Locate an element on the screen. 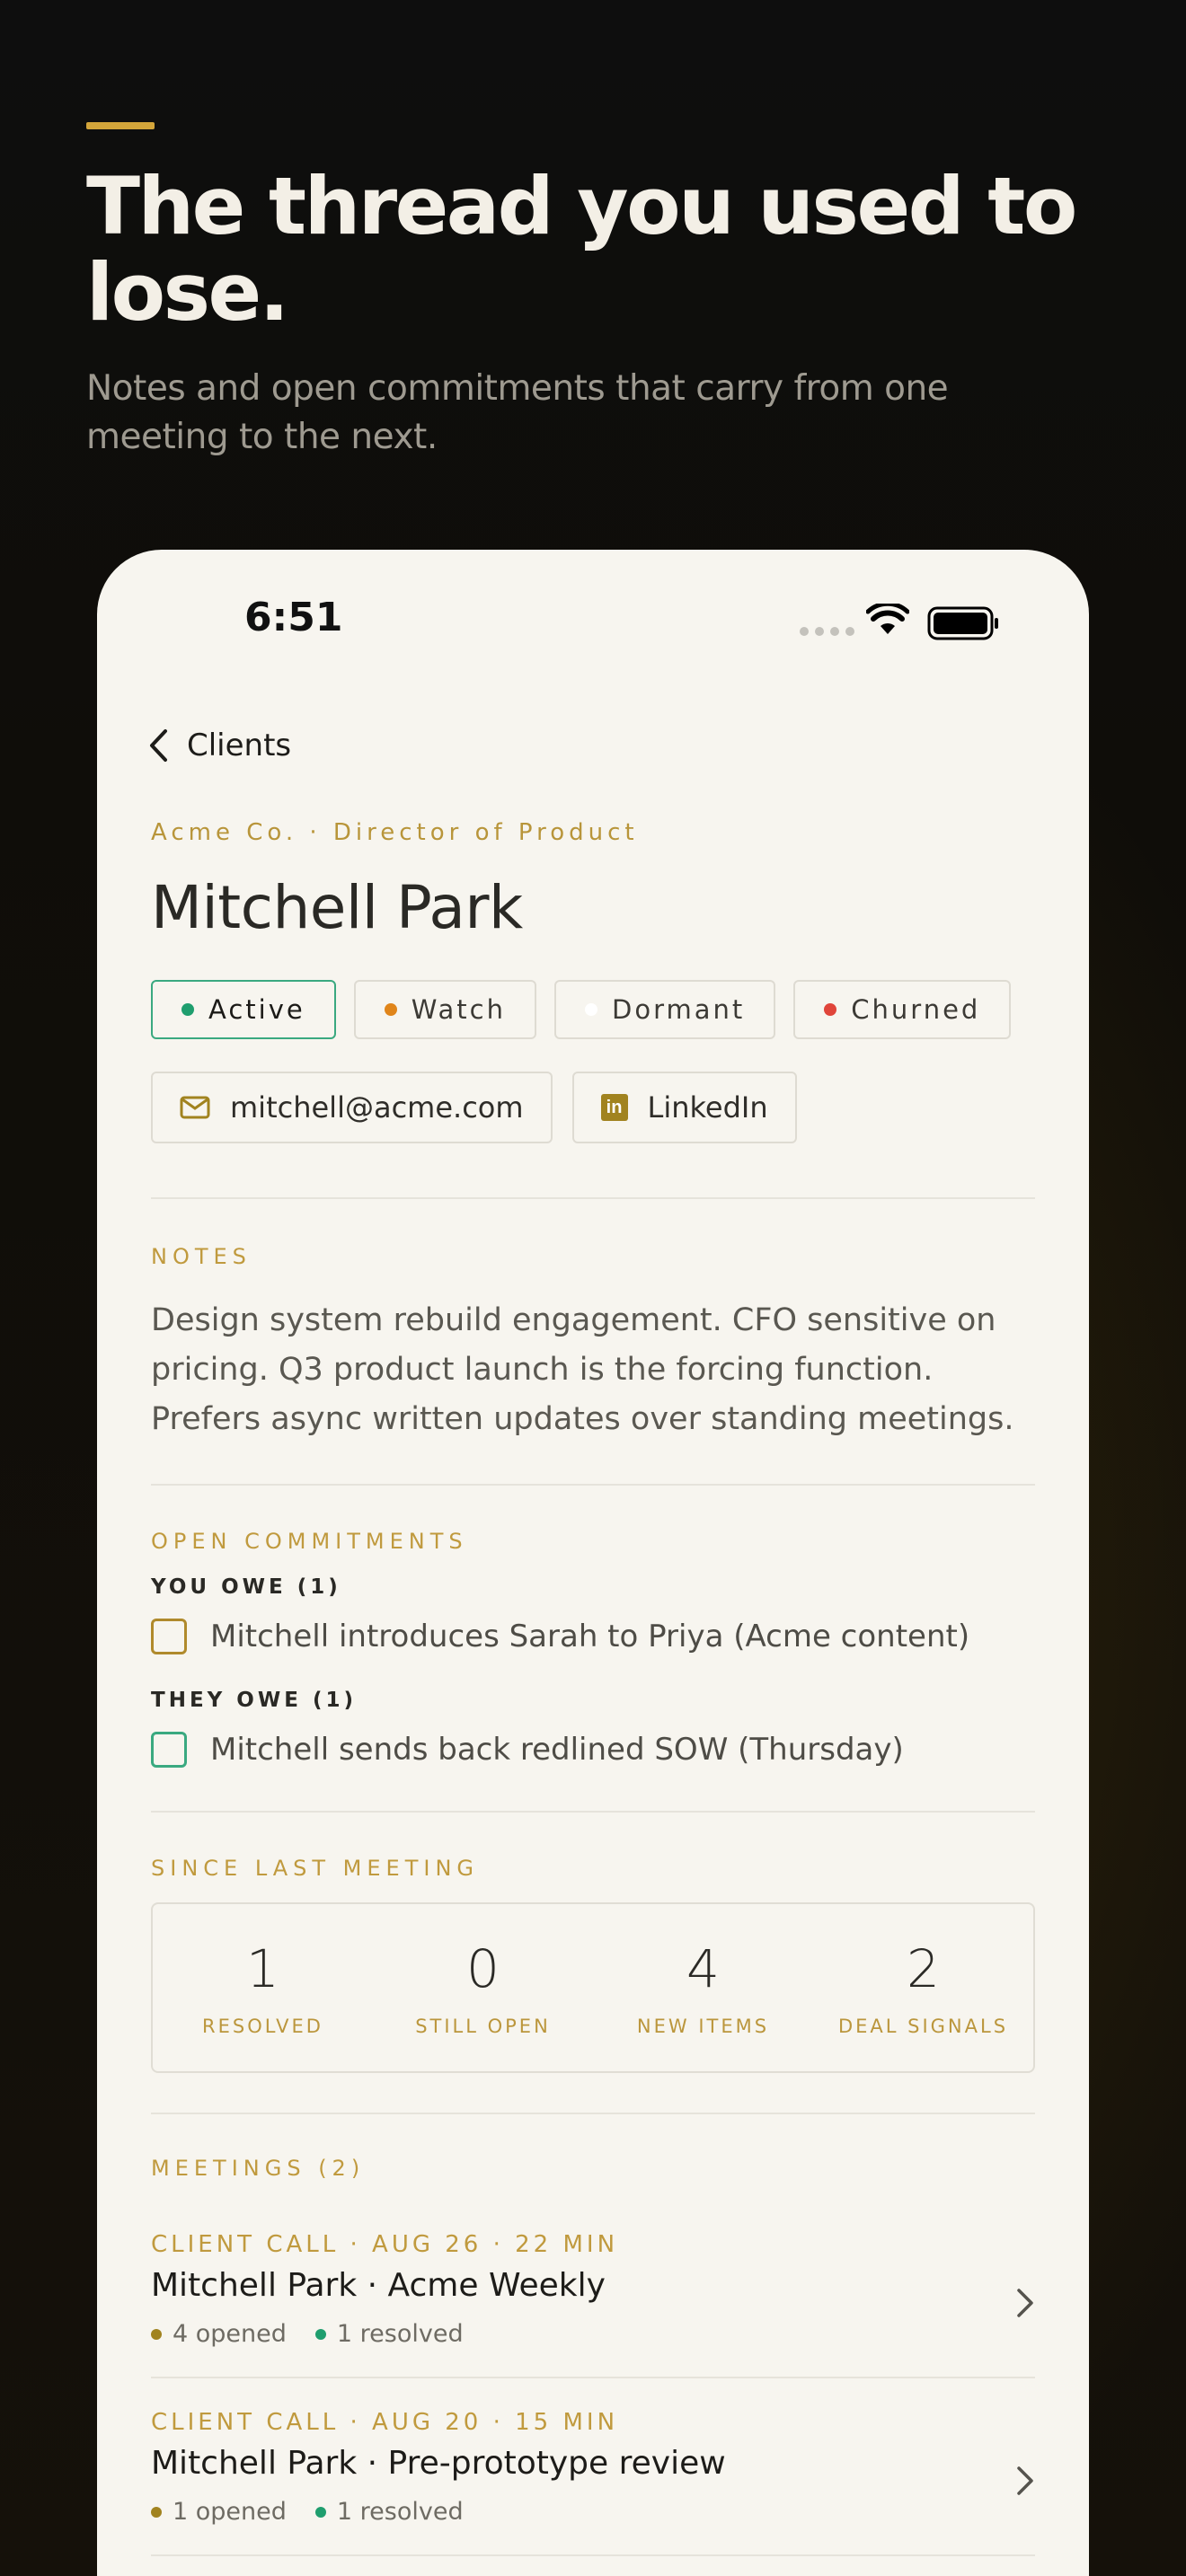  stat-label: STILL OPEN is located at coordinates (483, 2026).